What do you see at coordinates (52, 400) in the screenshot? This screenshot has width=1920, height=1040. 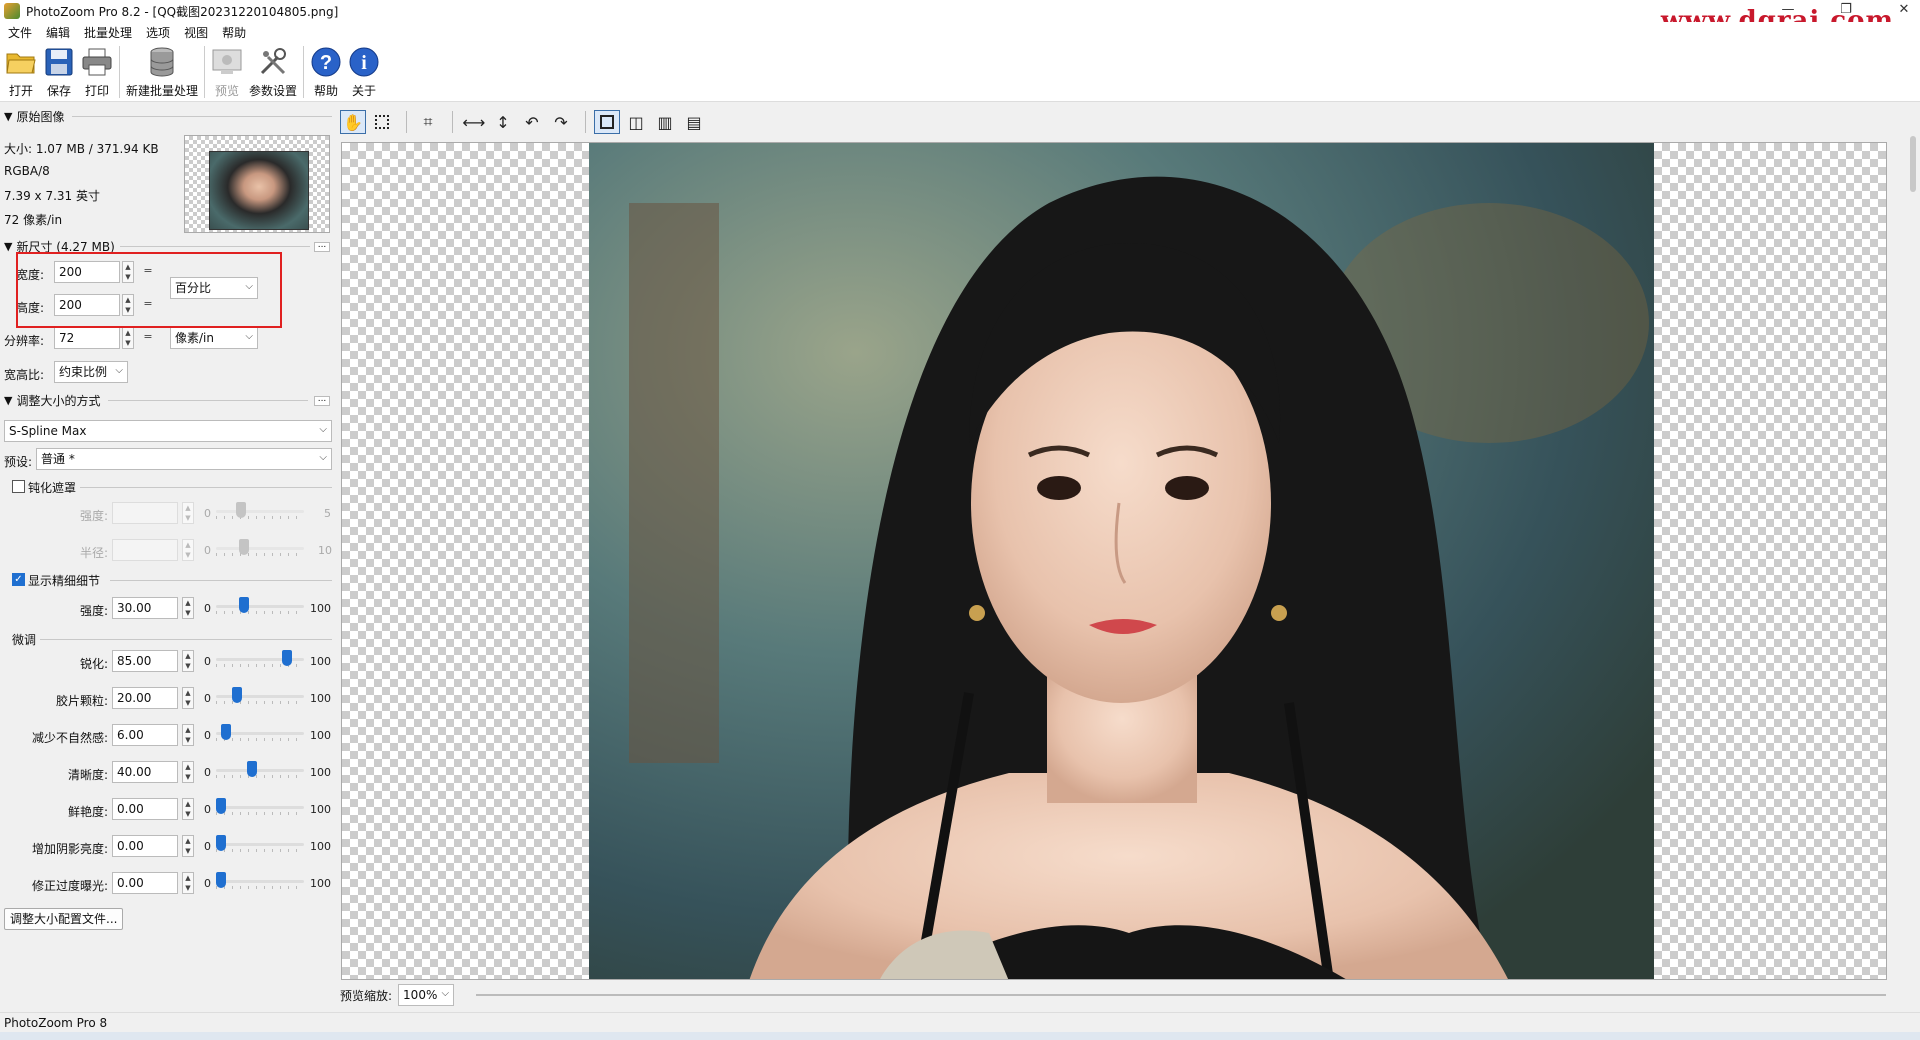 I see `method-section-header: ▼ 调整大小的方式` at bounding box center [52, 400].